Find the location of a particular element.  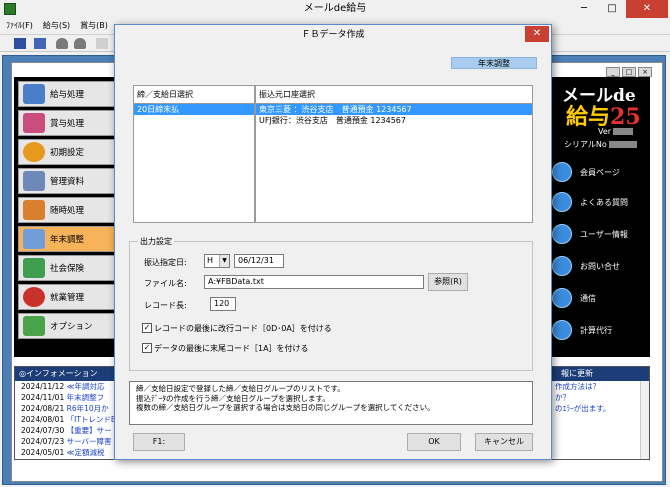

info-row: 2024/11/12 ≪年調対応 is located at coordinates (69, 386).